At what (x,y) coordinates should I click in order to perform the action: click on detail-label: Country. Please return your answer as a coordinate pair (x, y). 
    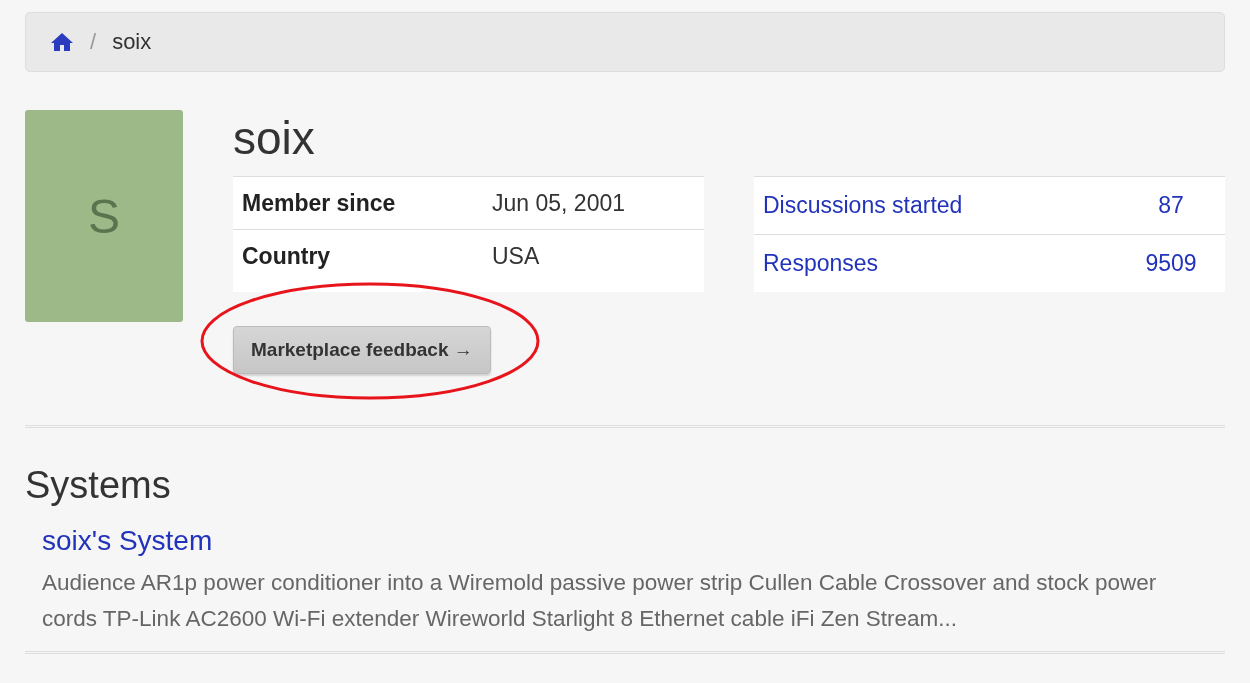
    Looking at the image, I should click on (287, 256).